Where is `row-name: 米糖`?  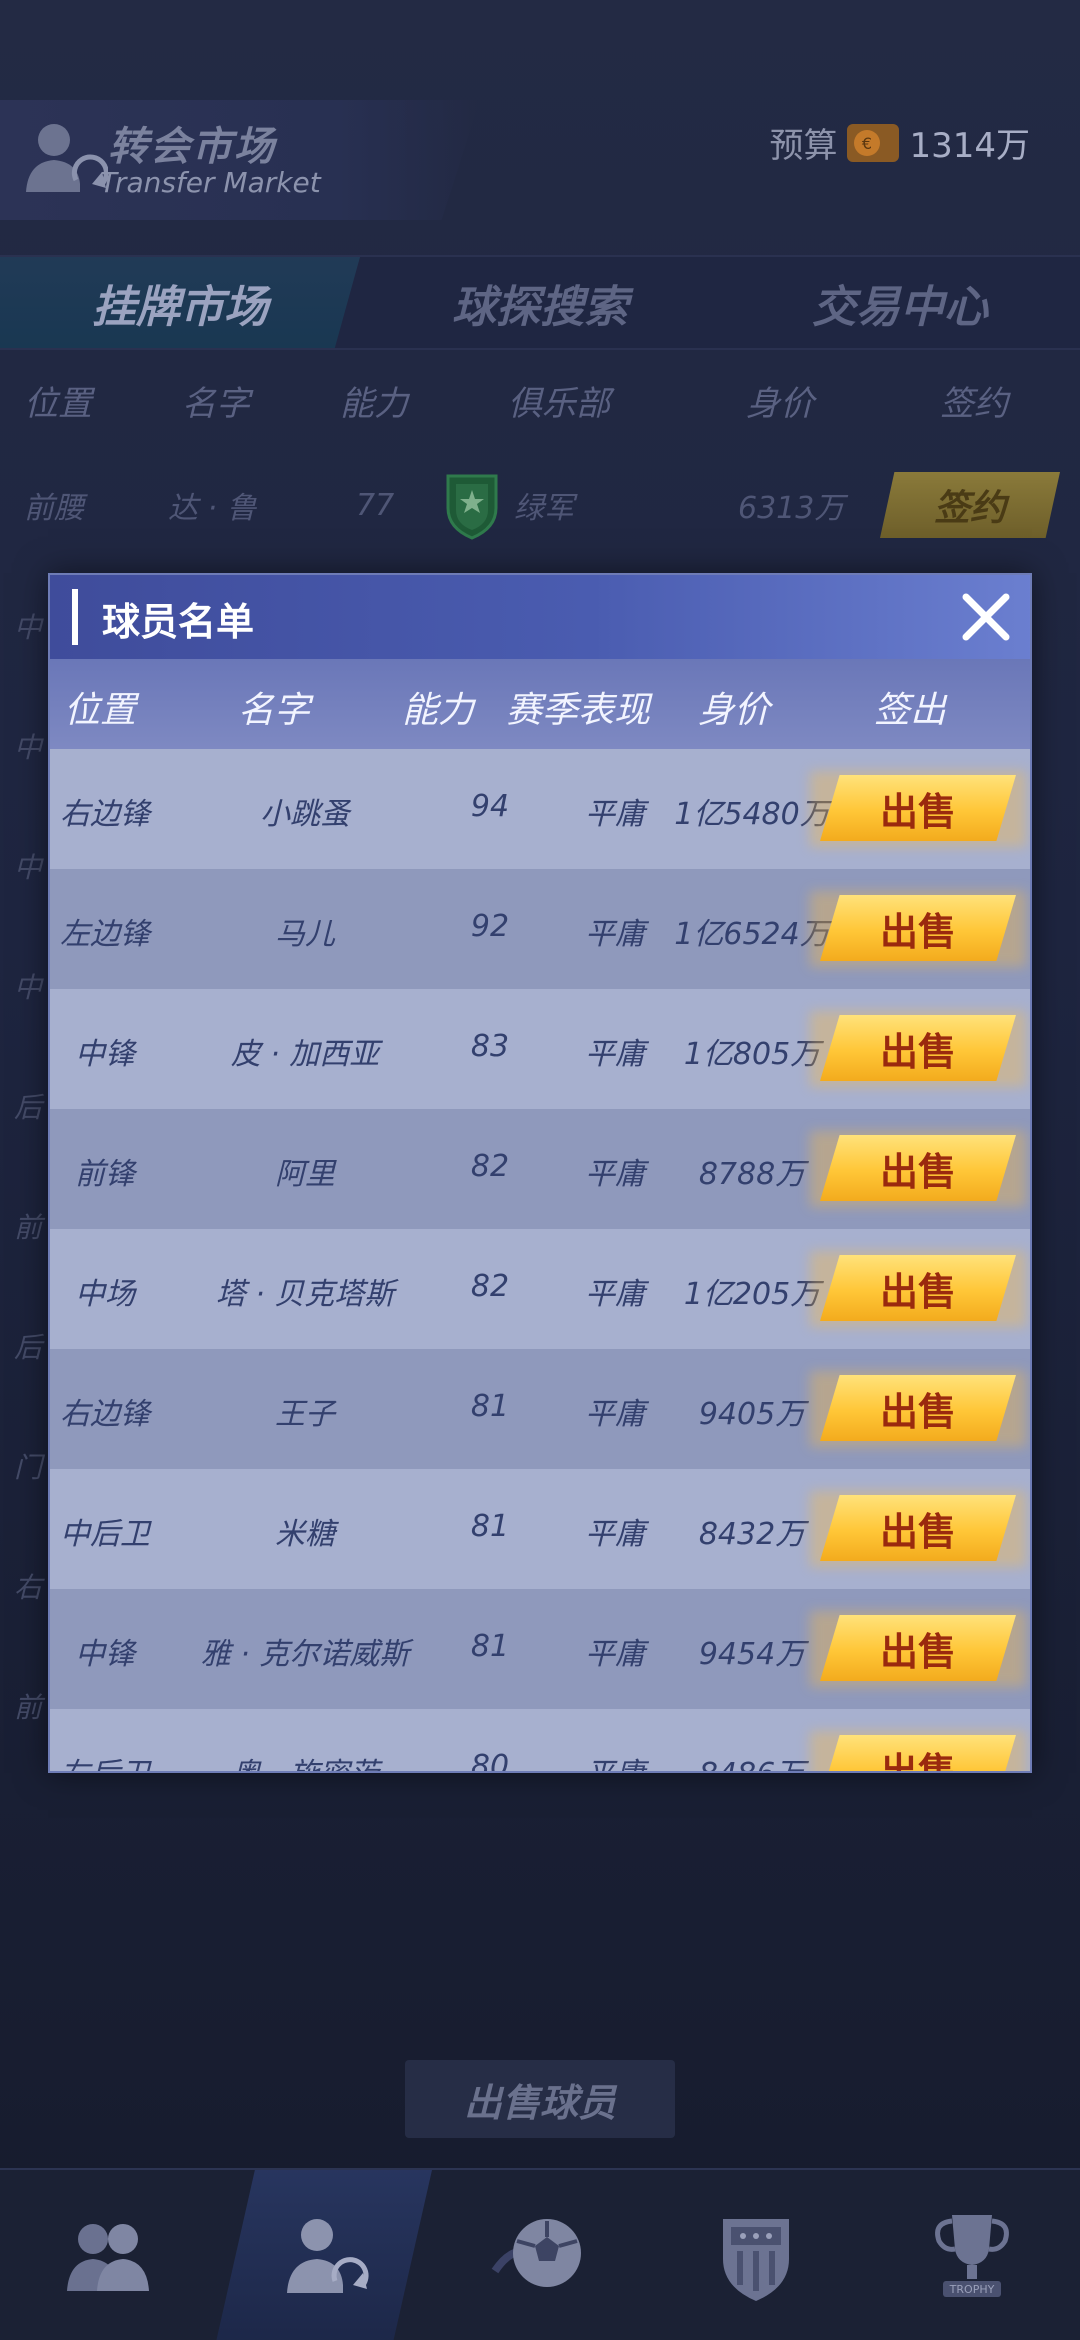
row-name: 米糖 is located at coordinates (305, 1534).